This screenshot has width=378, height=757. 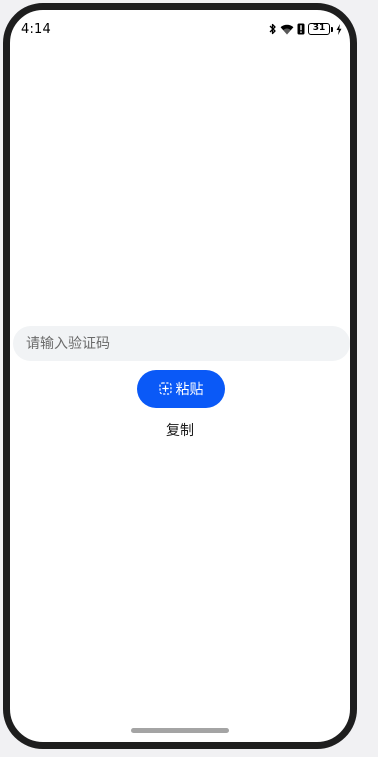 What do you see at coordinates (273, 29) in the screenshot?
I see `bluetooth-icon` at bounding box center [273, 29].